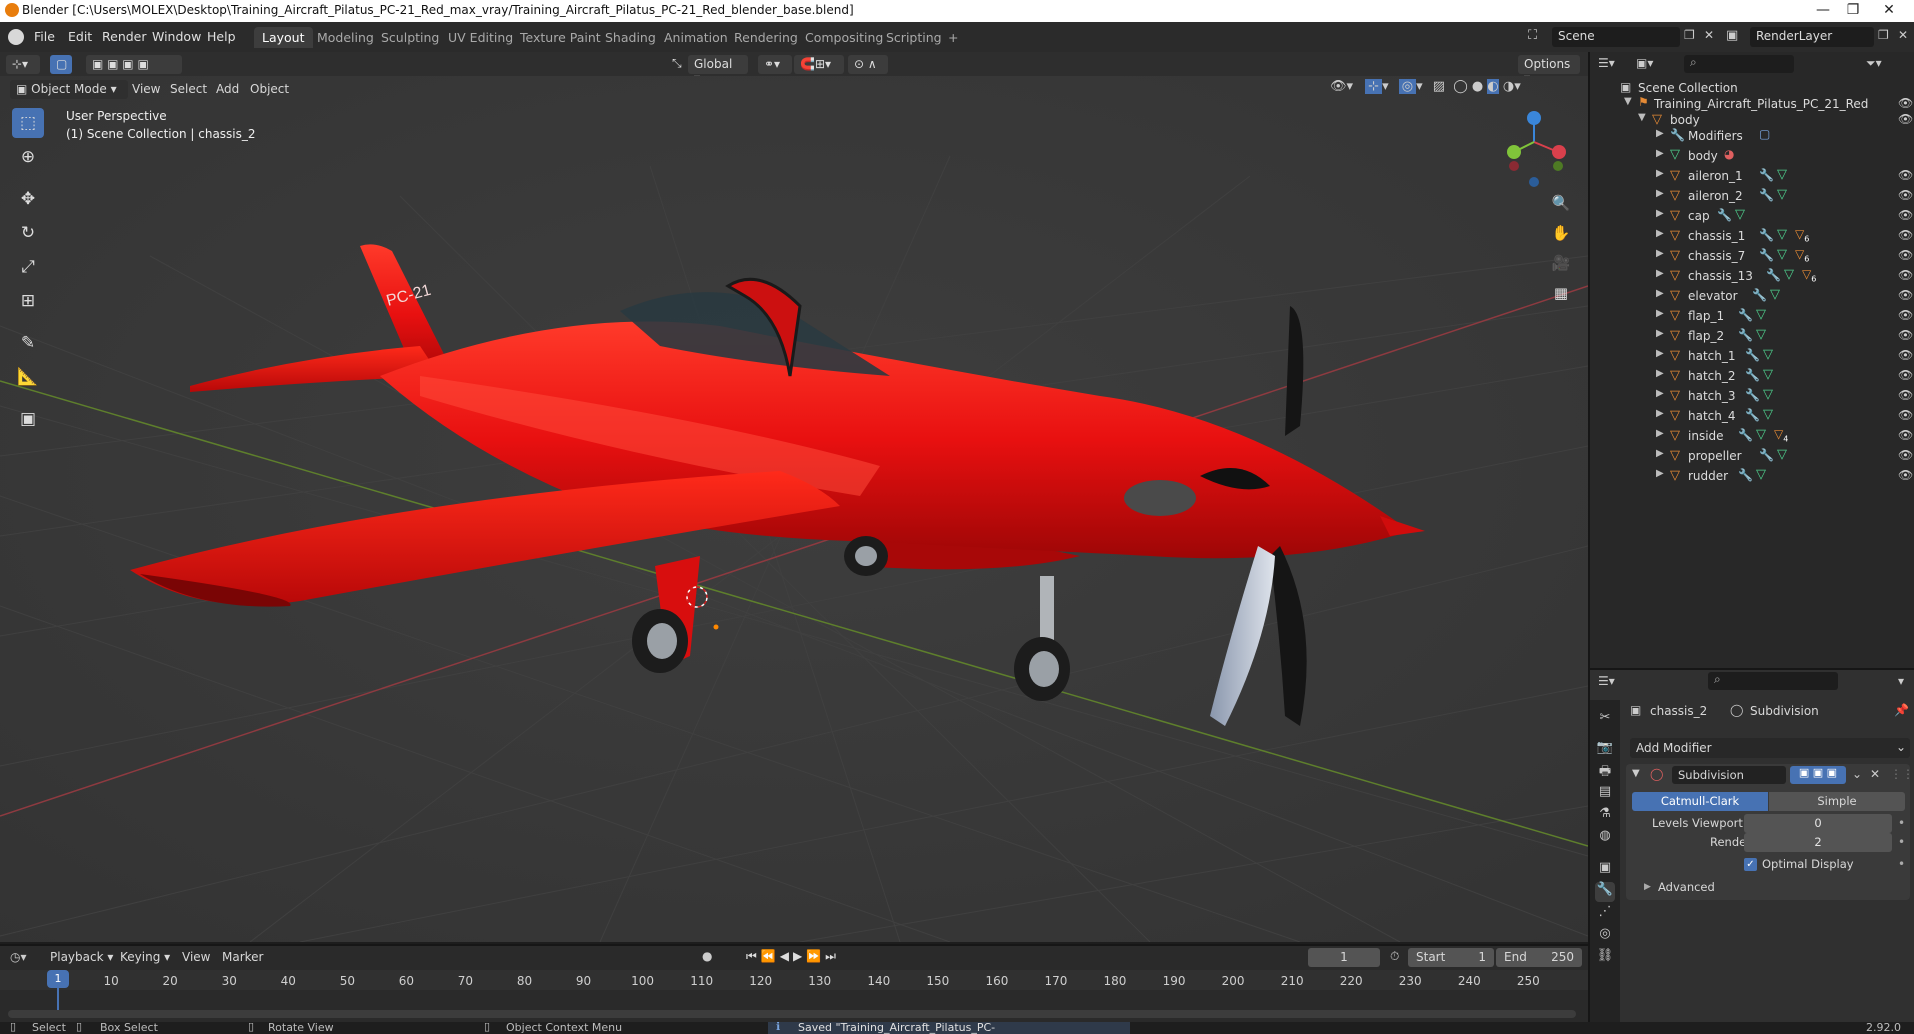 This screenshot has height=1034, width=1914. Describe the element at coordinates (914, 37) in the screenshot. I see `tab-scripting: Scripting` at that location.